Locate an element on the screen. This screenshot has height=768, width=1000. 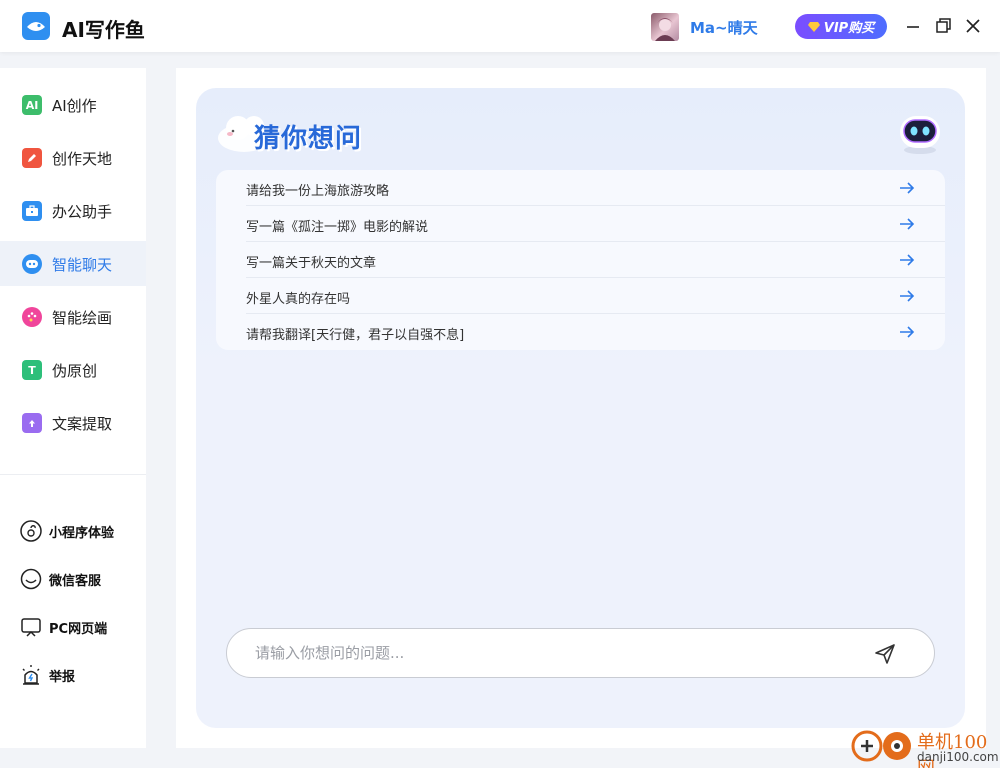
sidebar-item-label: AI创作 is located at coordinates (74, 106).